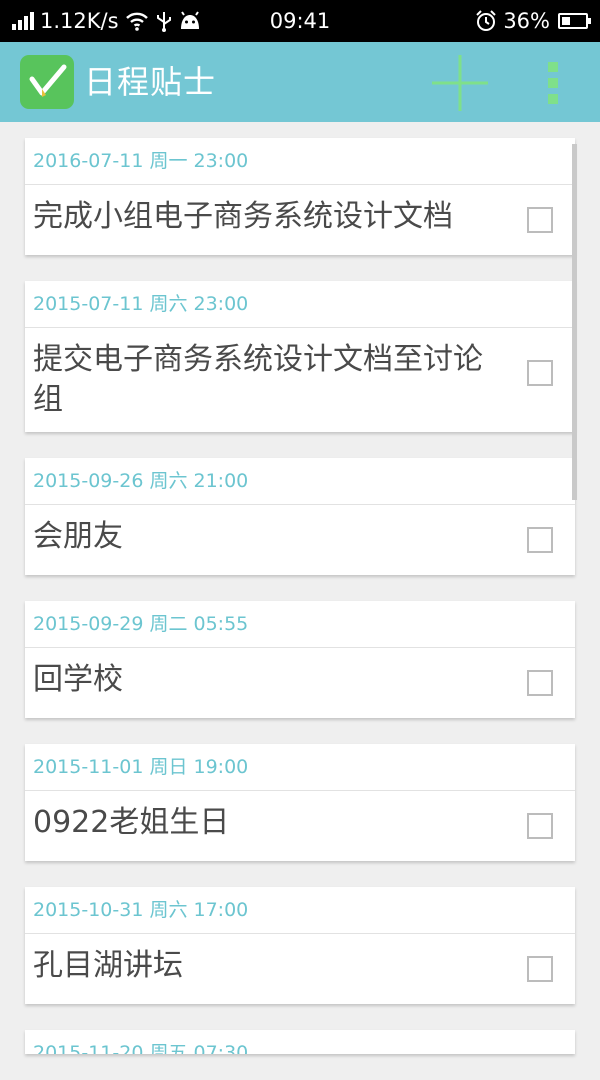 The height and width of the screenshot is (1080, 600). Describe the element at coordinates (300, 767) in the screenshot. I see `schedule-date: 2015-11-01 周日 19:00` at that location.